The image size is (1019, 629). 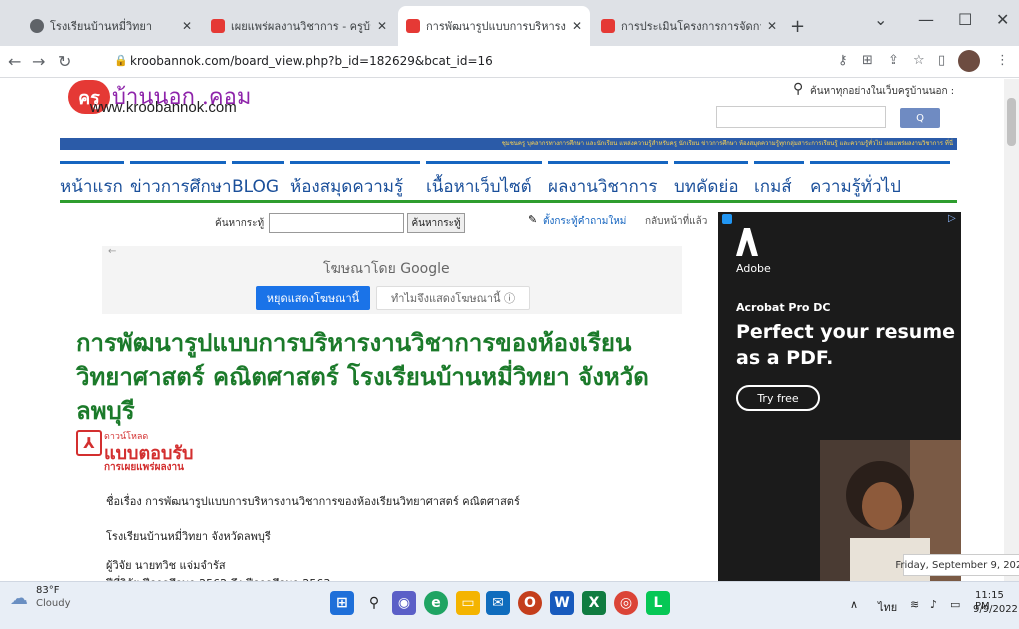 I want to click on tab-1: เผยแพร่ผลงานวิชาการ - ครูบ้านนอกเ ✕, so click(x=299, y=26).